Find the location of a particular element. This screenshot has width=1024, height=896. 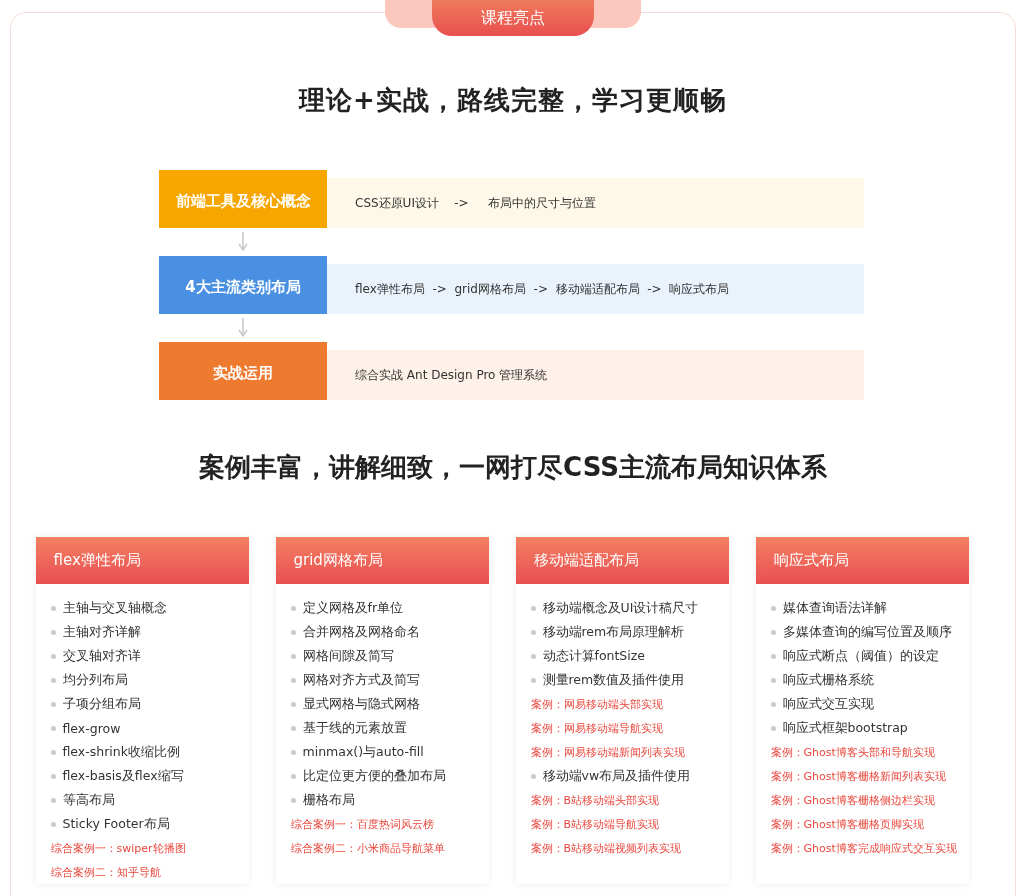

topic-text: 显式网格与隐式网格 is located at coordinates (361, 704).